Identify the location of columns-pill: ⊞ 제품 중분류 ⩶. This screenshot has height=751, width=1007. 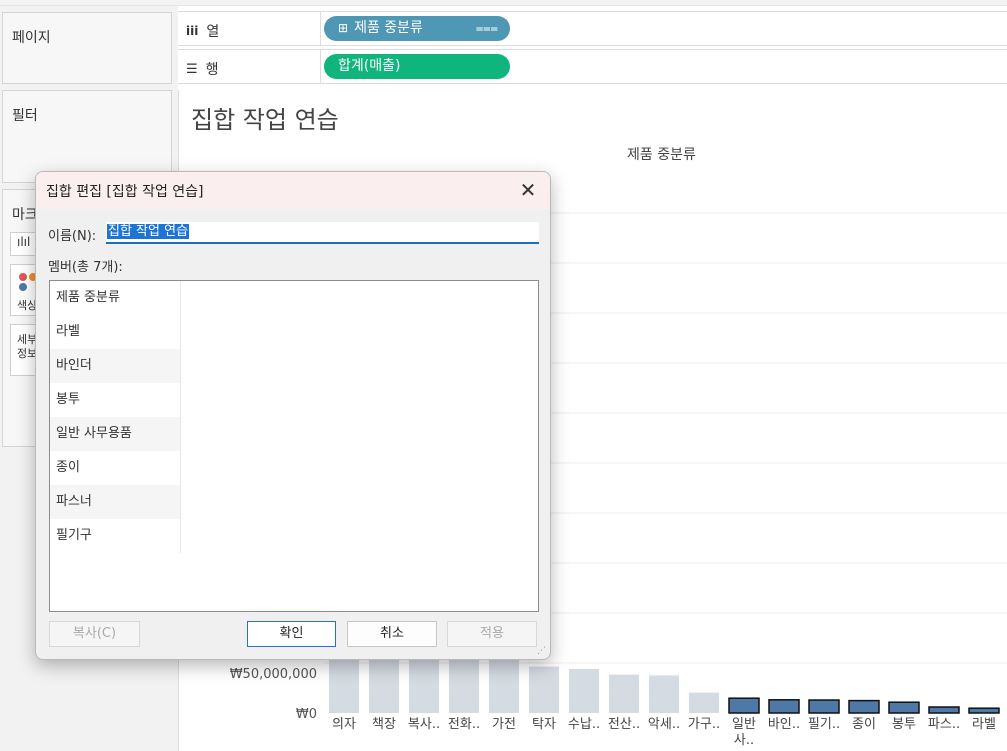
(417, 28).